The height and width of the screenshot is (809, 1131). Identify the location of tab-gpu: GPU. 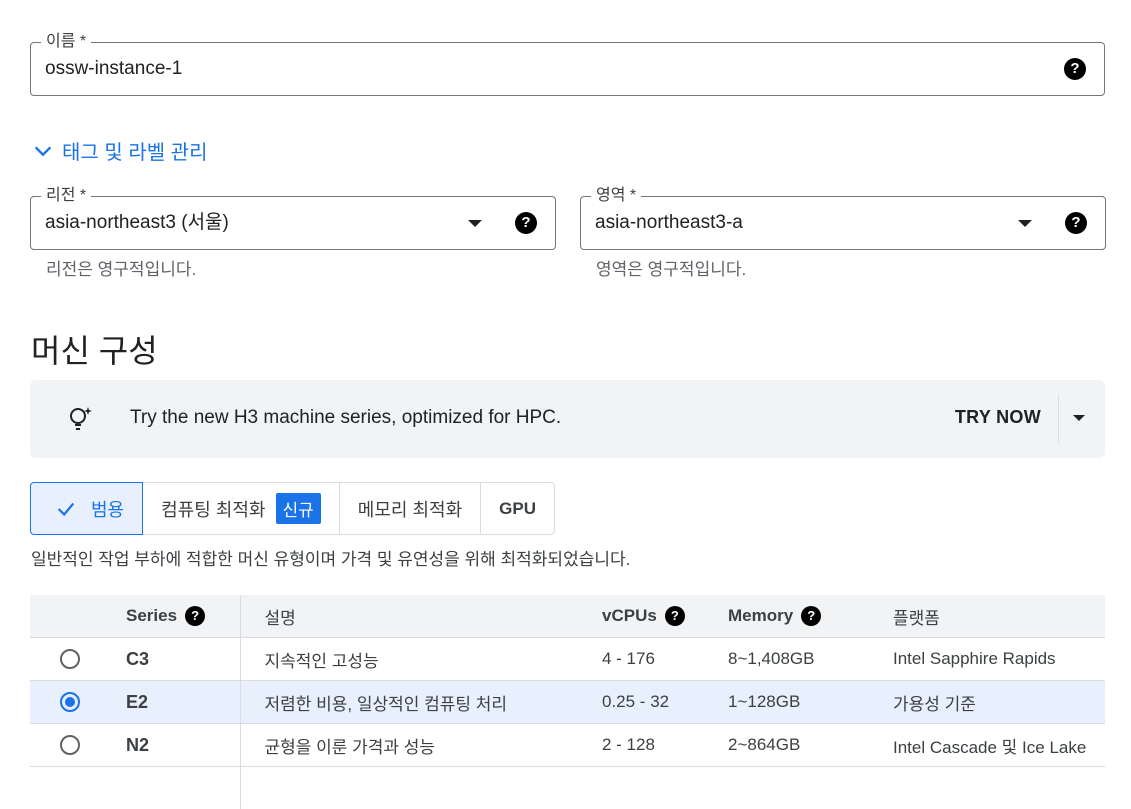
(518, 508).